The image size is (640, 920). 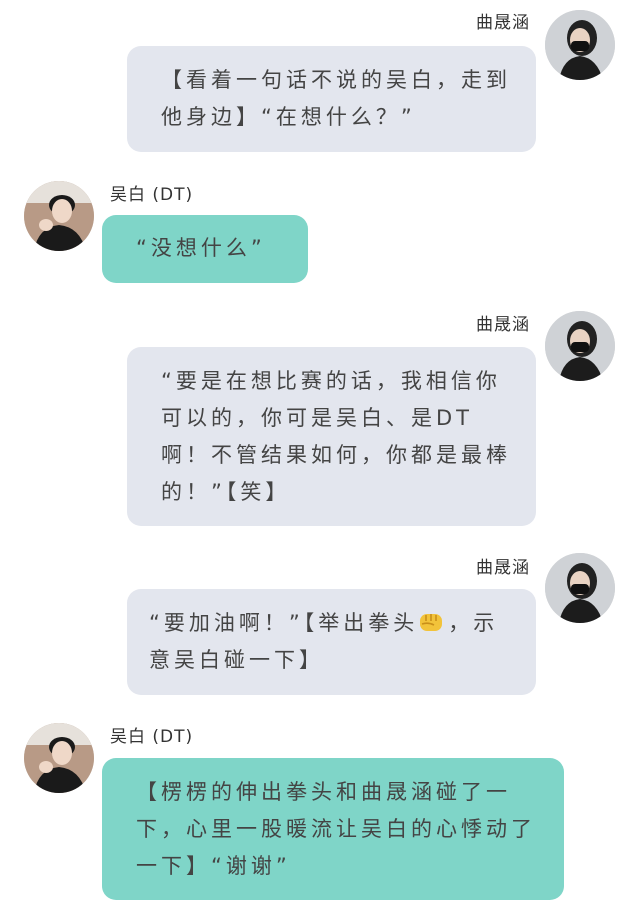 I want to click on message-bubble: 【楞楞的伸出拳头和曲晟涵碰了一下，心里一股暖流让吴白的心悸动了一下】“谢谢”, so click(x=333, y=829).